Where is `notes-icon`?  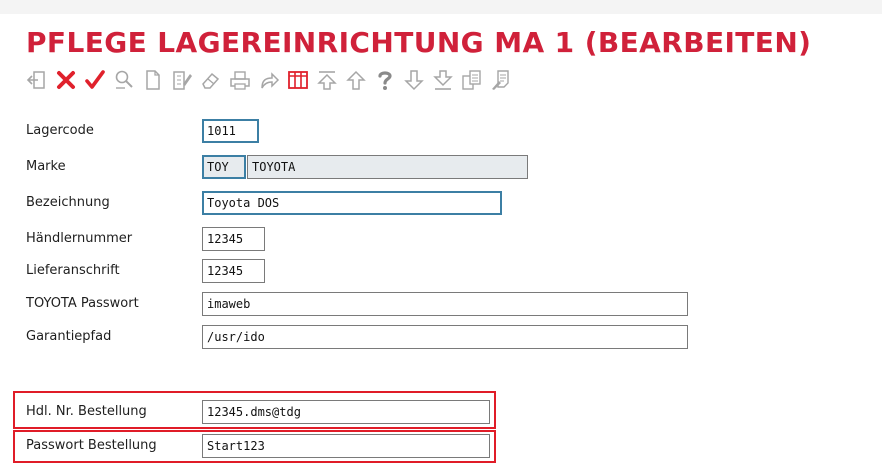 notes-icon is located at coordinates (501, 80).